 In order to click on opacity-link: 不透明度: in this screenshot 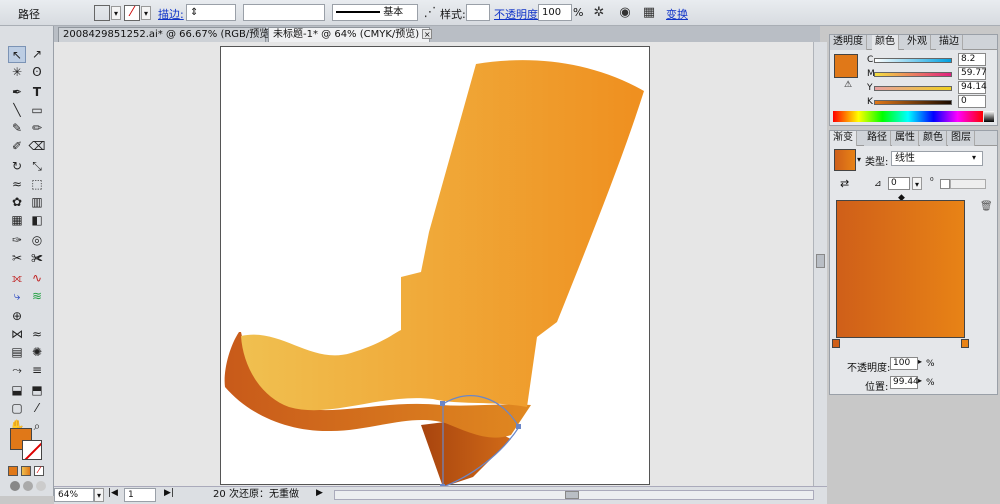, I will do `click(518, 14)`.